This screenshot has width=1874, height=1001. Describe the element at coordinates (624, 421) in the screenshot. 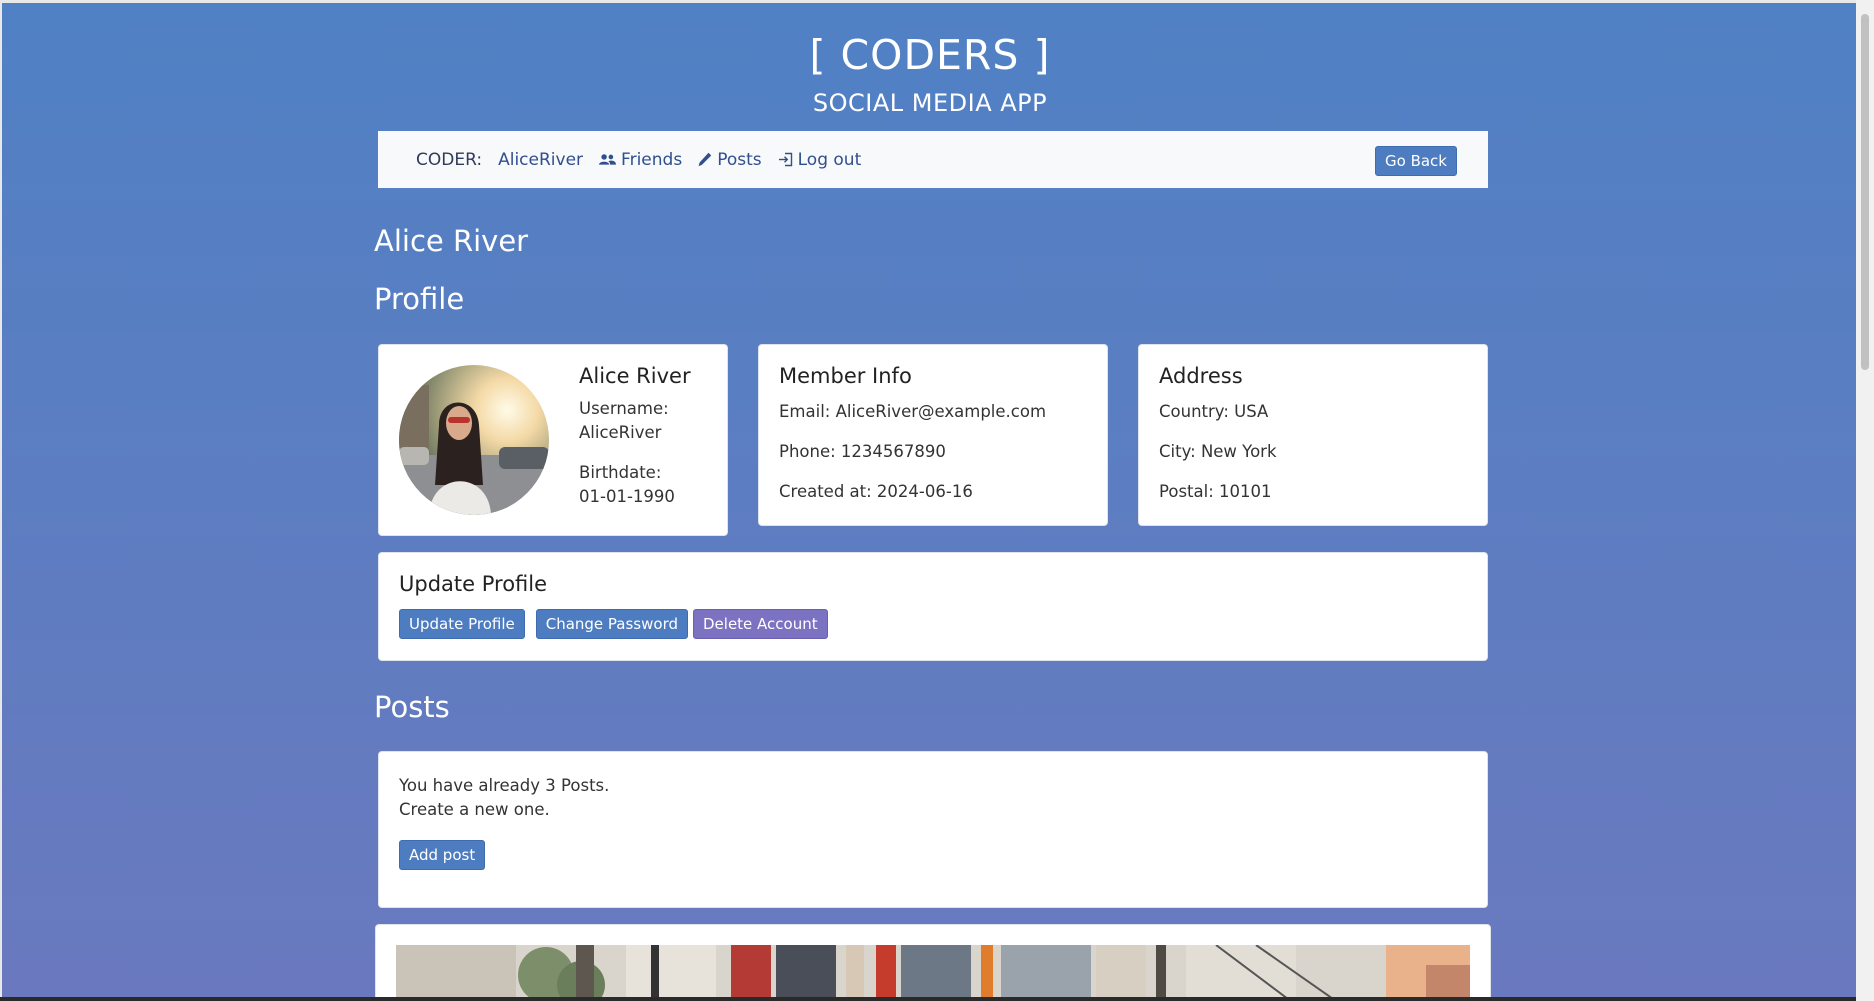

I see `username-block: Username: AliceRiver` at that location.